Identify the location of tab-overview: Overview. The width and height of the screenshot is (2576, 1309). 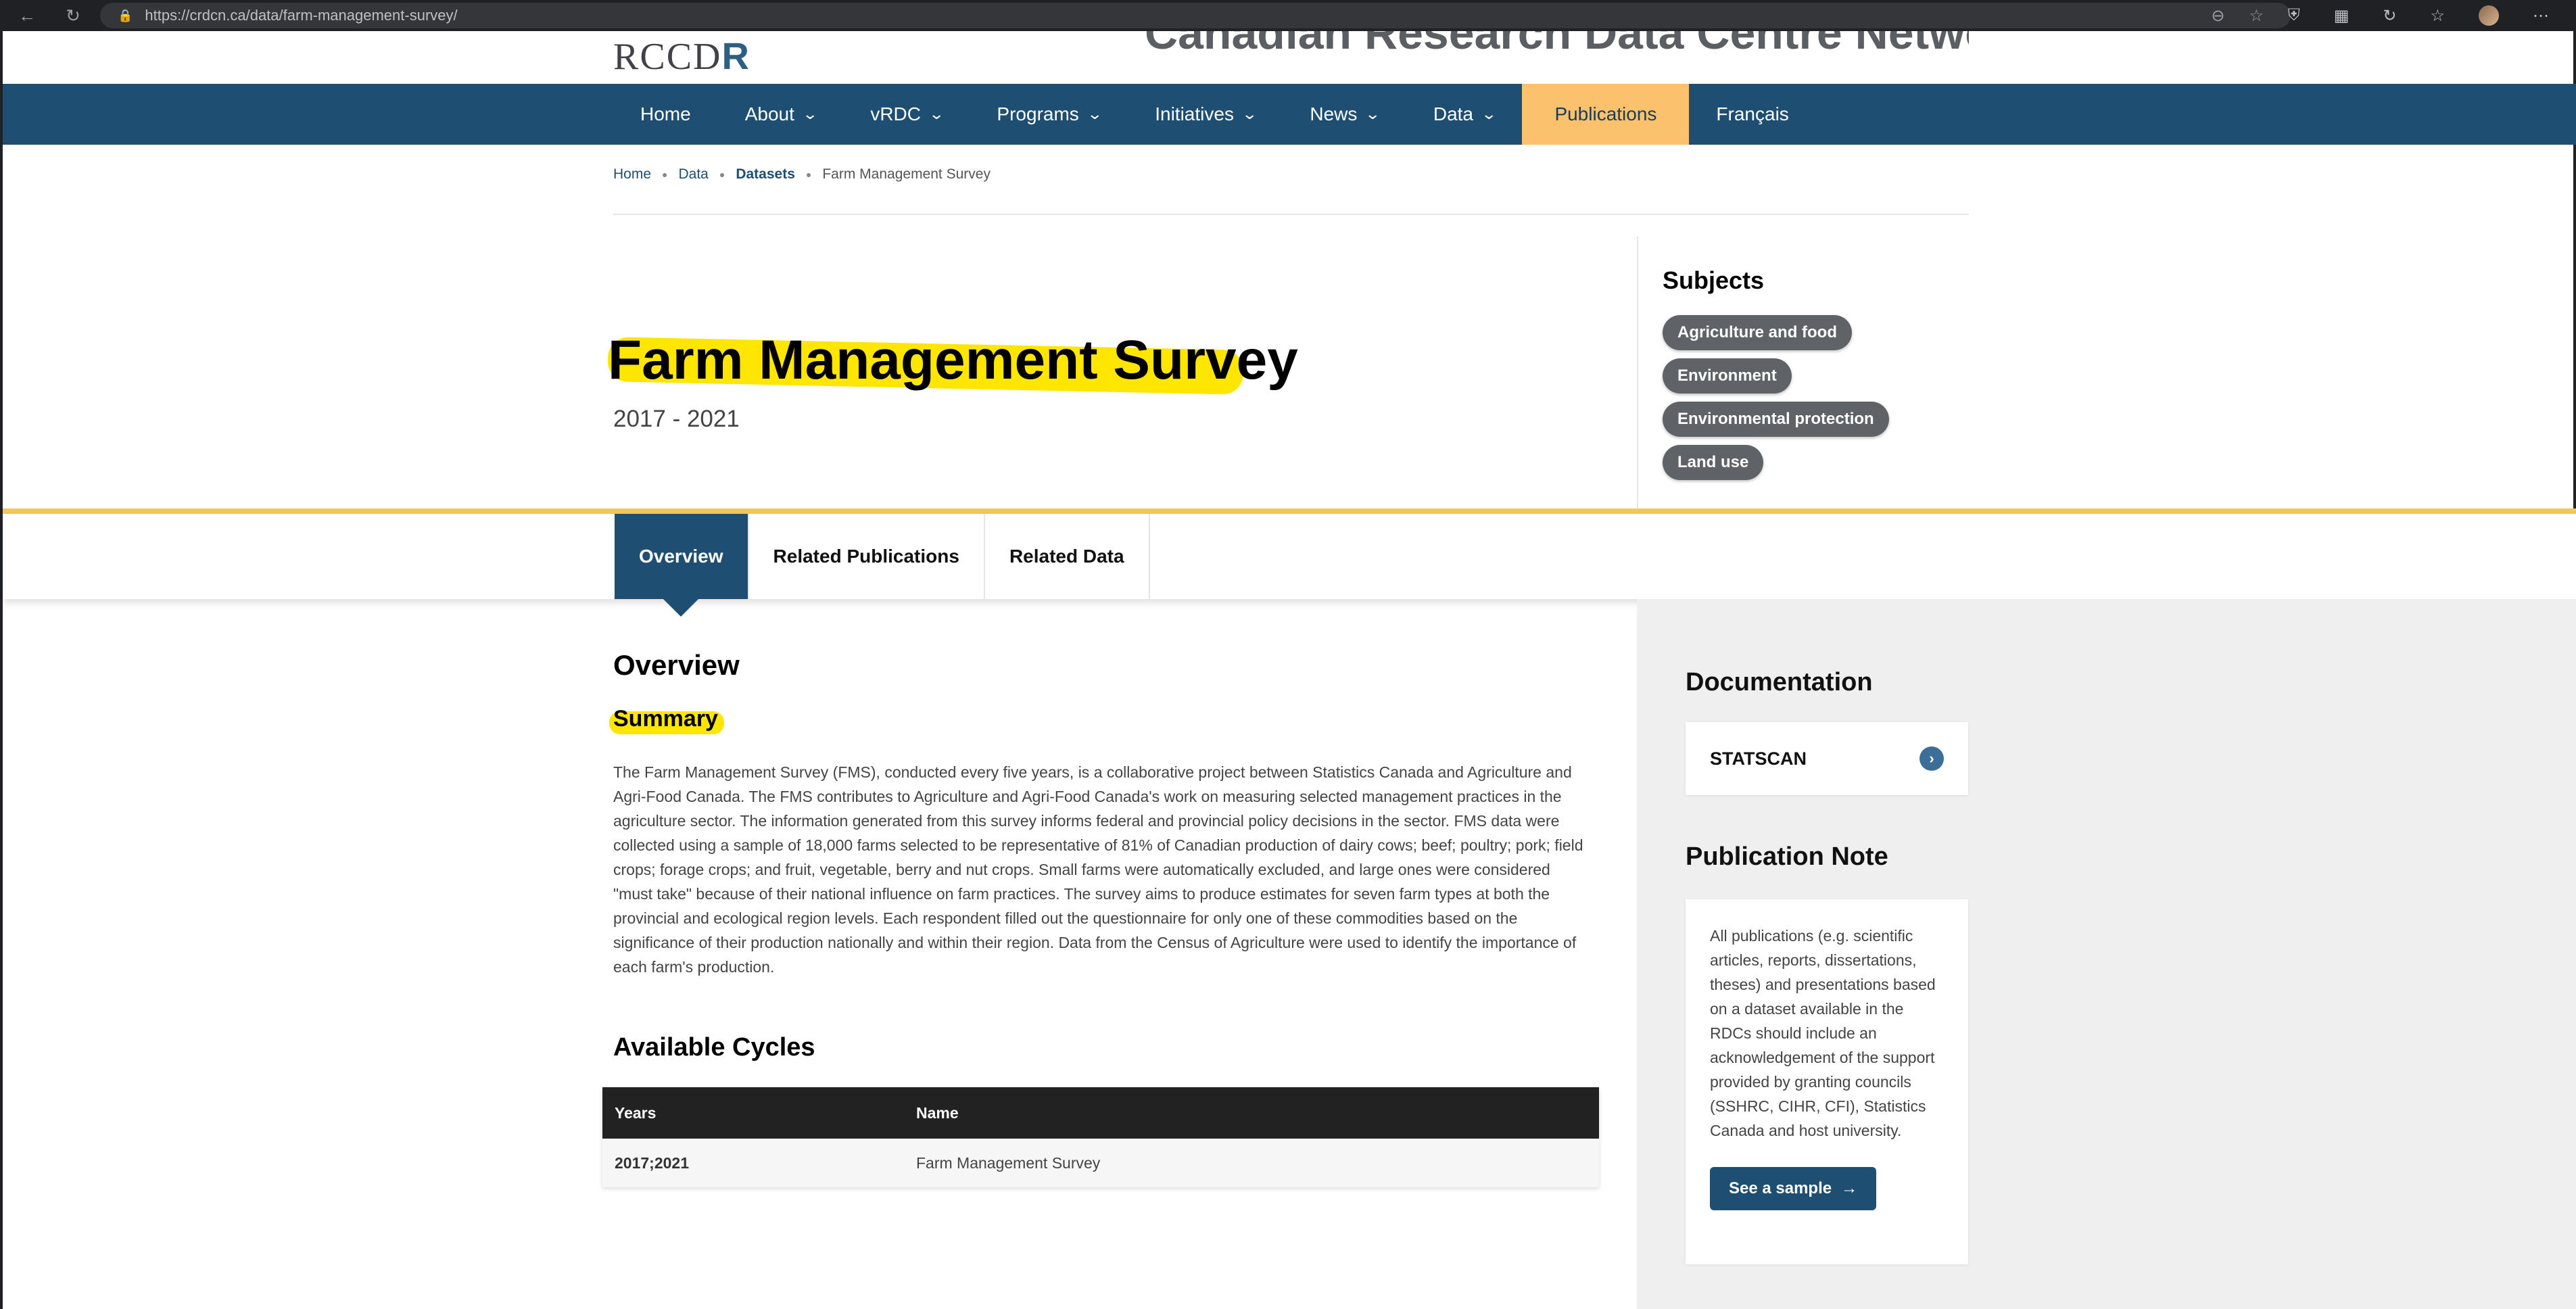
(682, 565).